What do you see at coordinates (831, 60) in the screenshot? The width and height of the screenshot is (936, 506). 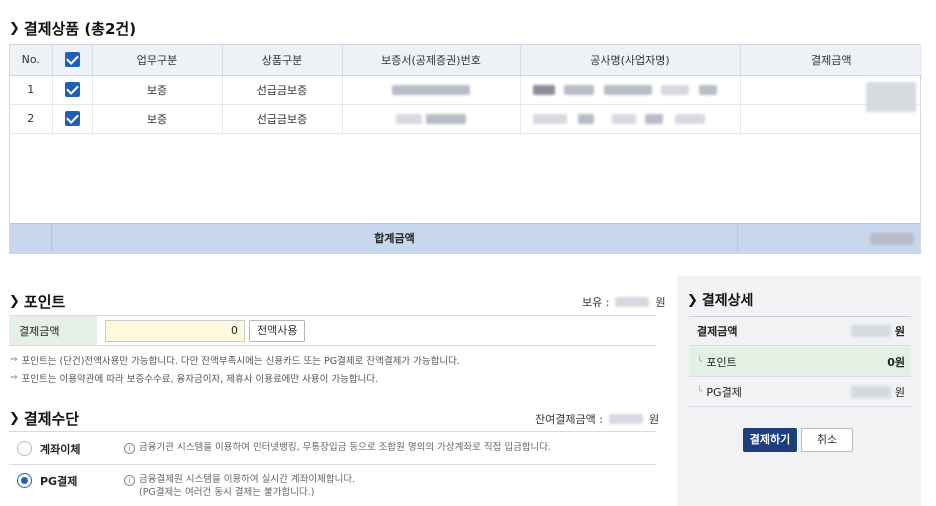 I see `col-header-amount: 결제금액` at bounding box center [831, 60].